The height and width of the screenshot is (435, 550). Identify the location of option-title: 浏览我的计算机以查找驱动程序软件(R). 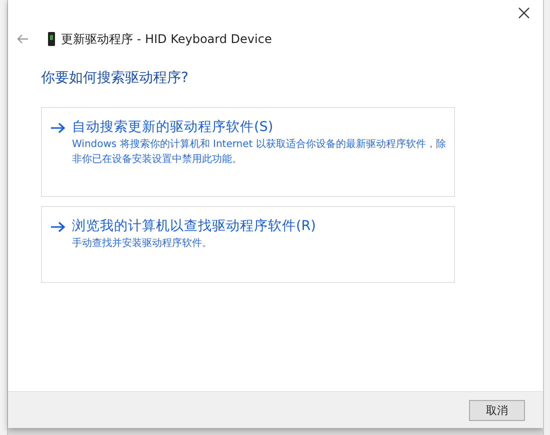
(194, 226).